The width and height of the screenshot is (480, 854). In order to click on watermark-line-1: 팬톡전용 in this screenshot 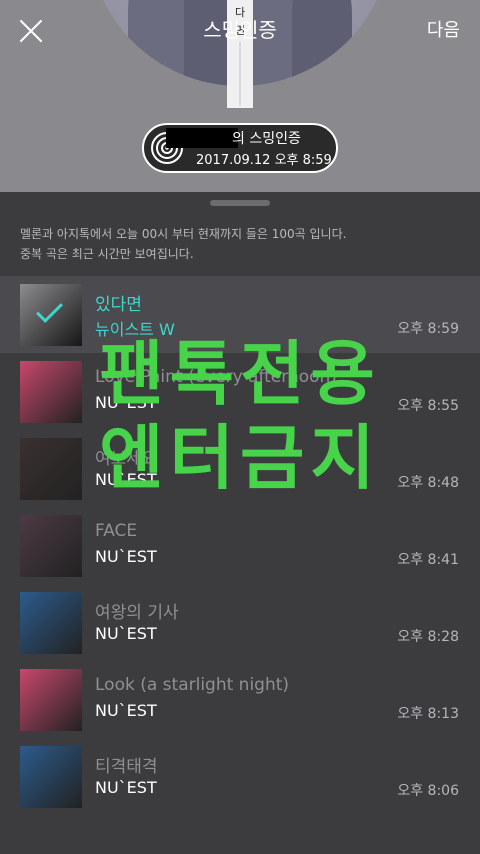, I will do `click(240, 374)`.